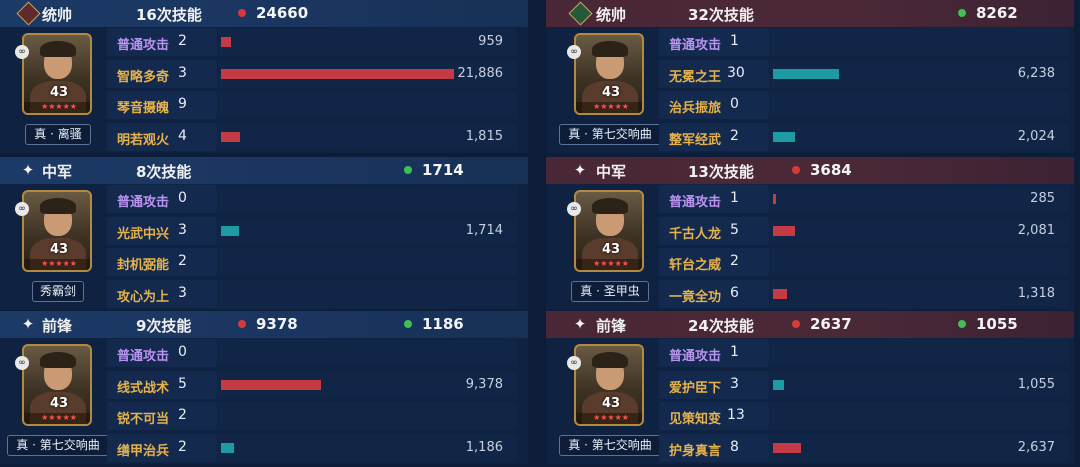  I want to click on skill-label-cell: 普通攻击 1, so click(714, 353).